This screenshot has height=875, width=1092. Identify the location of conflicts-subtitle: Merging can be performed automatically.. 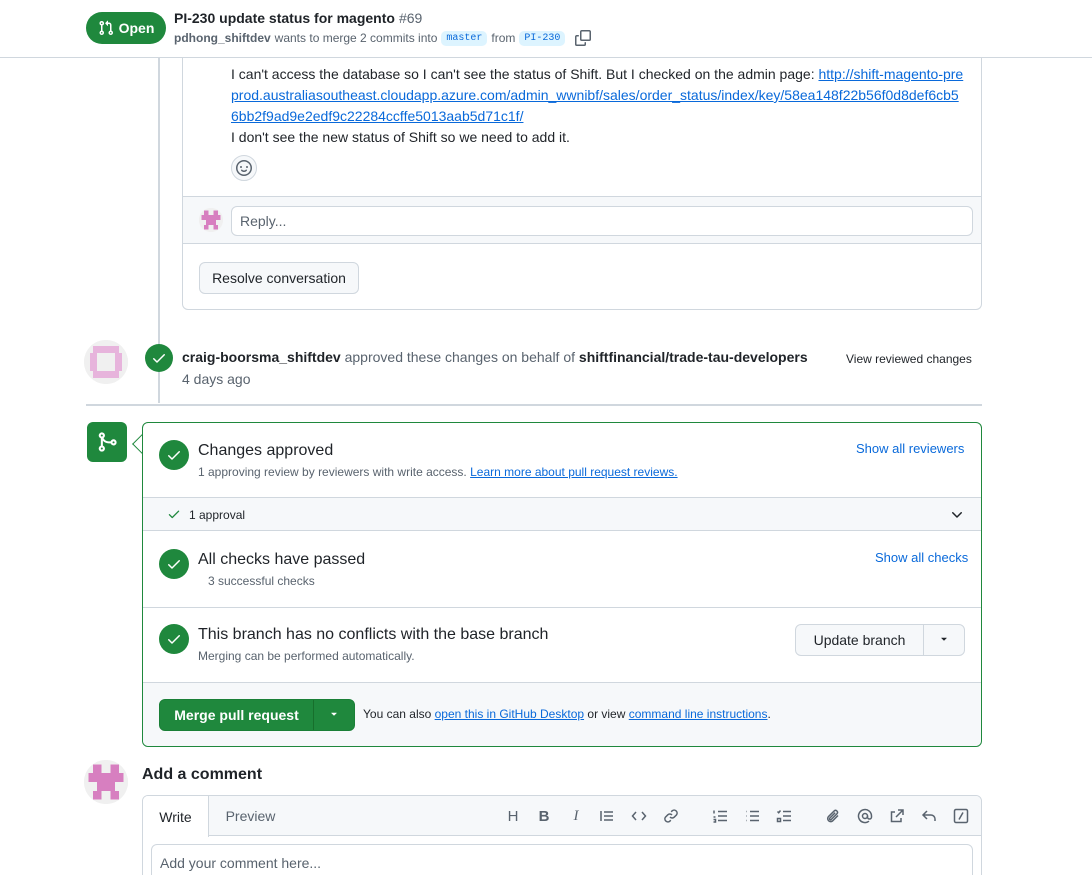
(306, 656).